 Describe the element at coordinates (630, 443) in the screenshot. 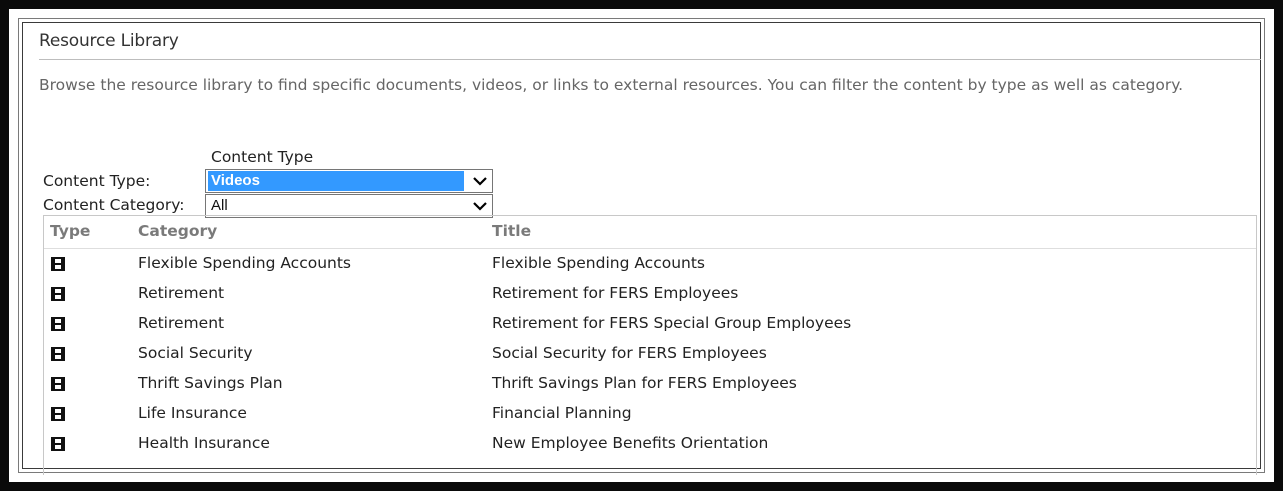

I see `row-title-link: New Employee Benefits Orientation` at that location.